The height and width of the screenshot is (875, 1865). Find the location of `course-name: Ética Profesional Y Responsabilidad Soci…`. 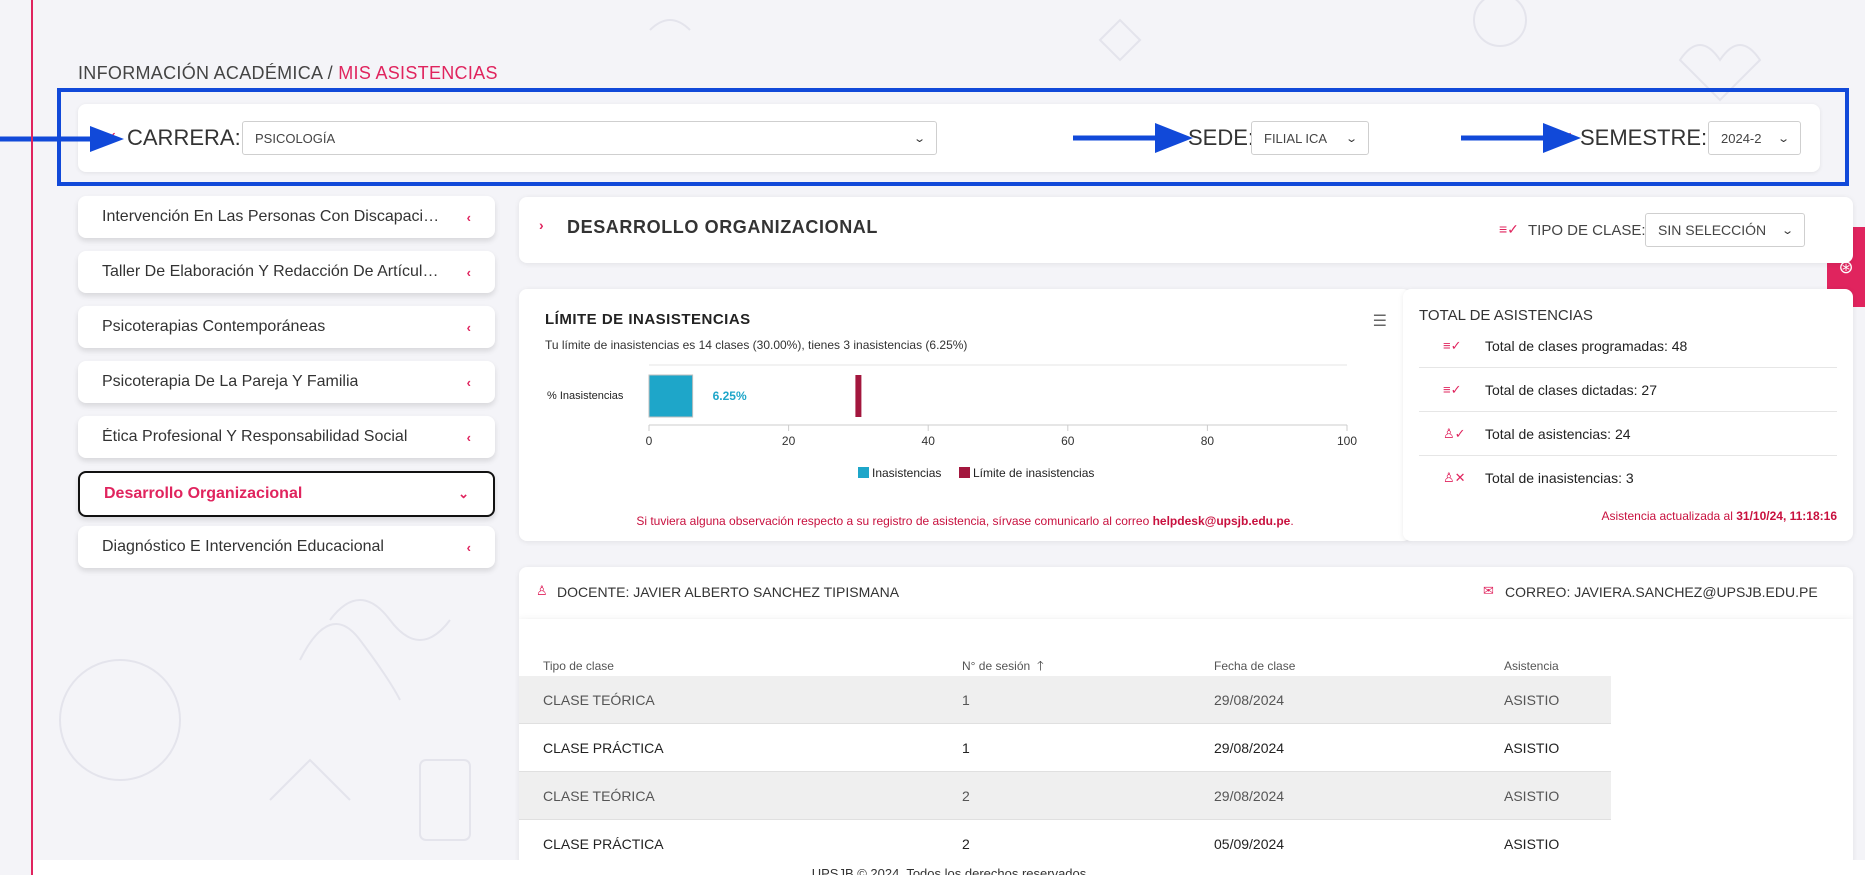

course-name: Ética Profesional Y Responsabilidad Soci… is located at coordinates (255, 436).